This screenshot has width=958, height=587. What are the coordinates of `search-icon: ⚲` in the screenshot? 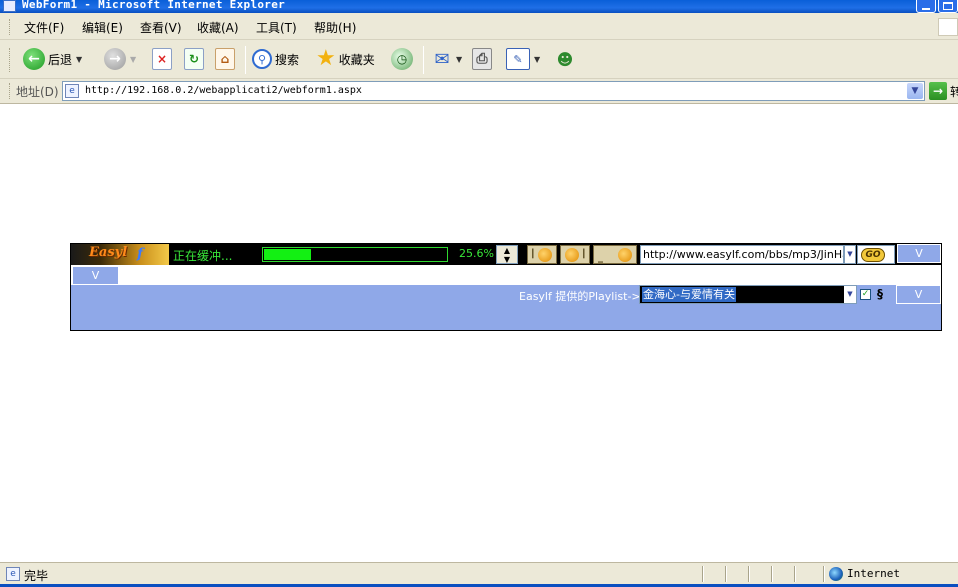 It's located at (262, 59).